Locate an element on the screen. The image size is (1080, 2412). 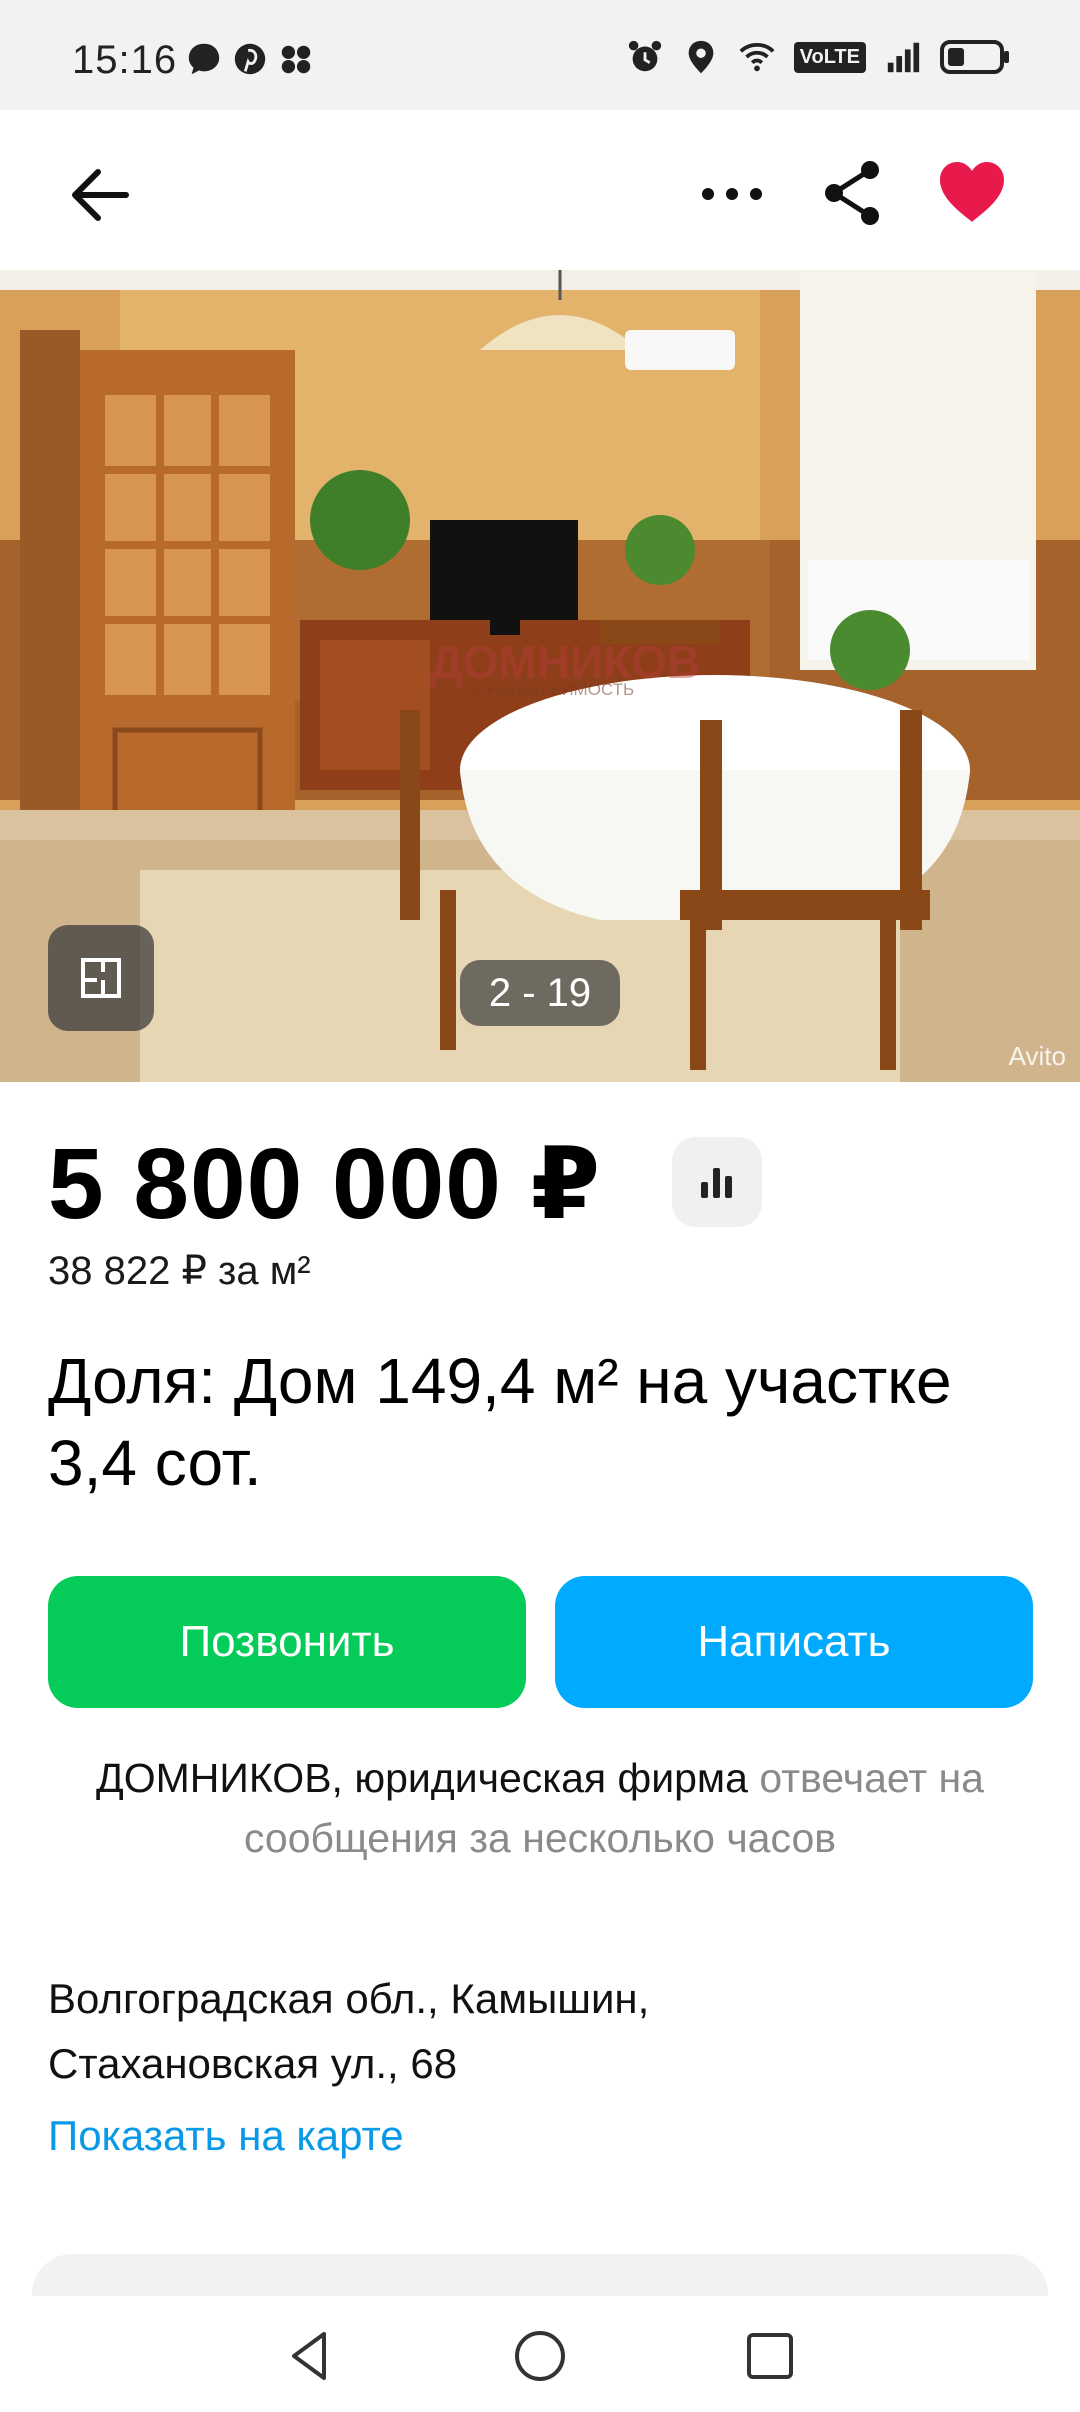
pinterest-icon is located at coordinates (250, 59).